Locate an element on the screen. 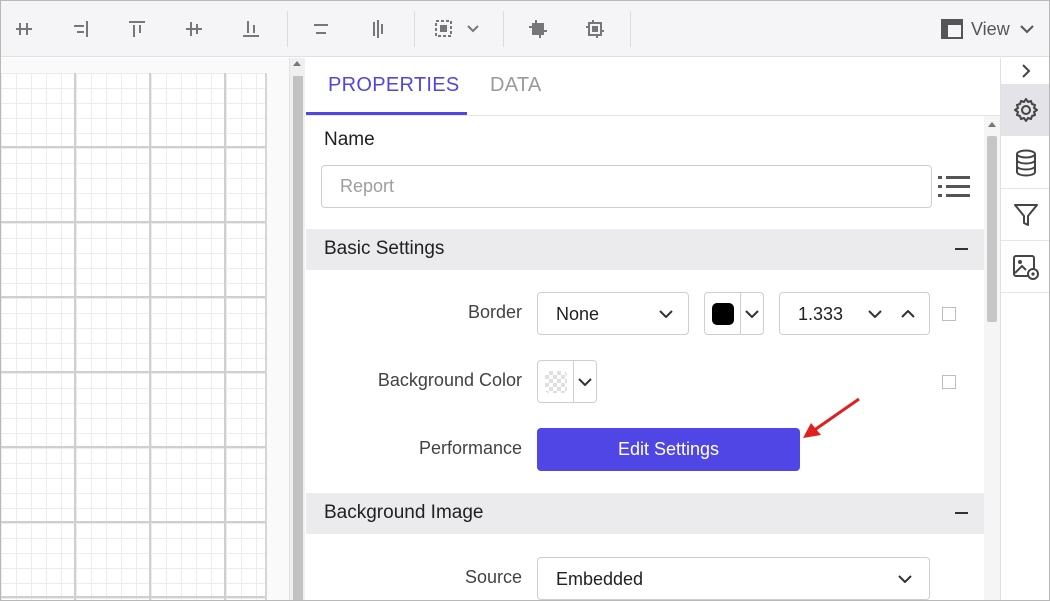  color-swatch is located at coordinates (723, 314).